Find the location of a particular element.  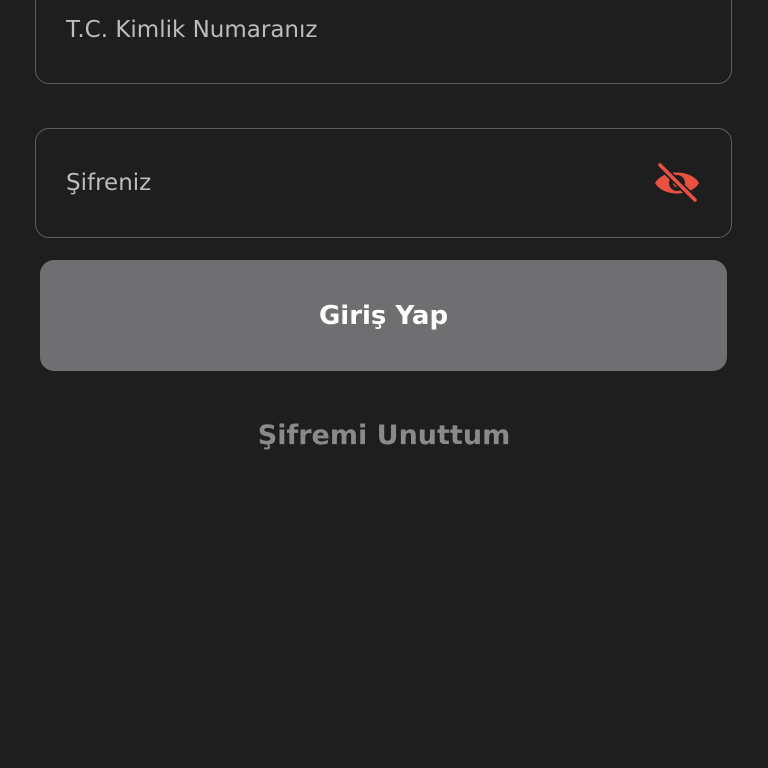

tc-kimlik-input is located at coordinates (346, 41).